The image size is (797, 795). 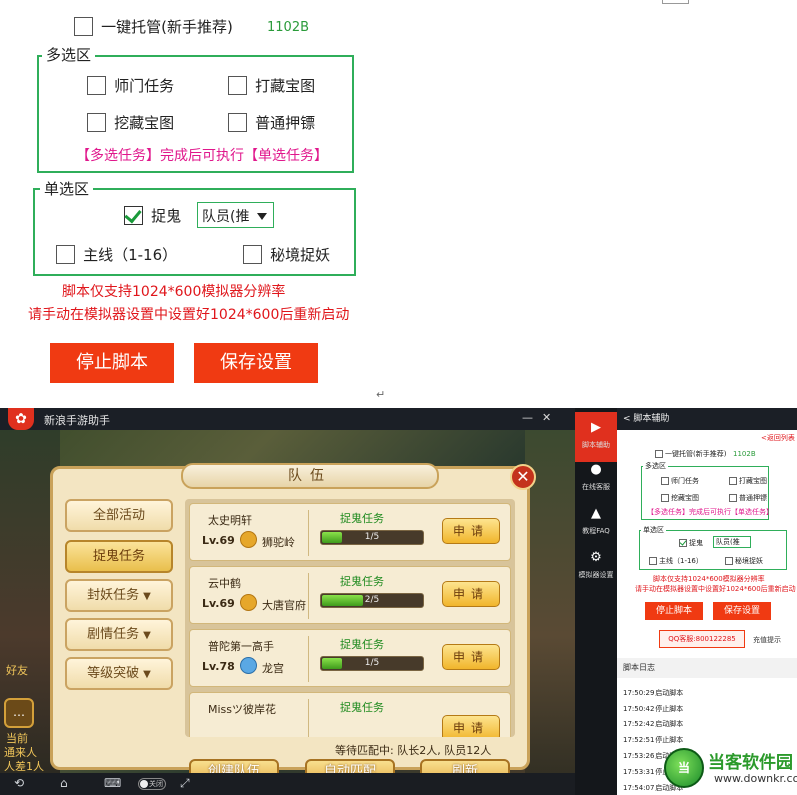 I want to click on role-select: 队员(推, so click(x=235, y=215).